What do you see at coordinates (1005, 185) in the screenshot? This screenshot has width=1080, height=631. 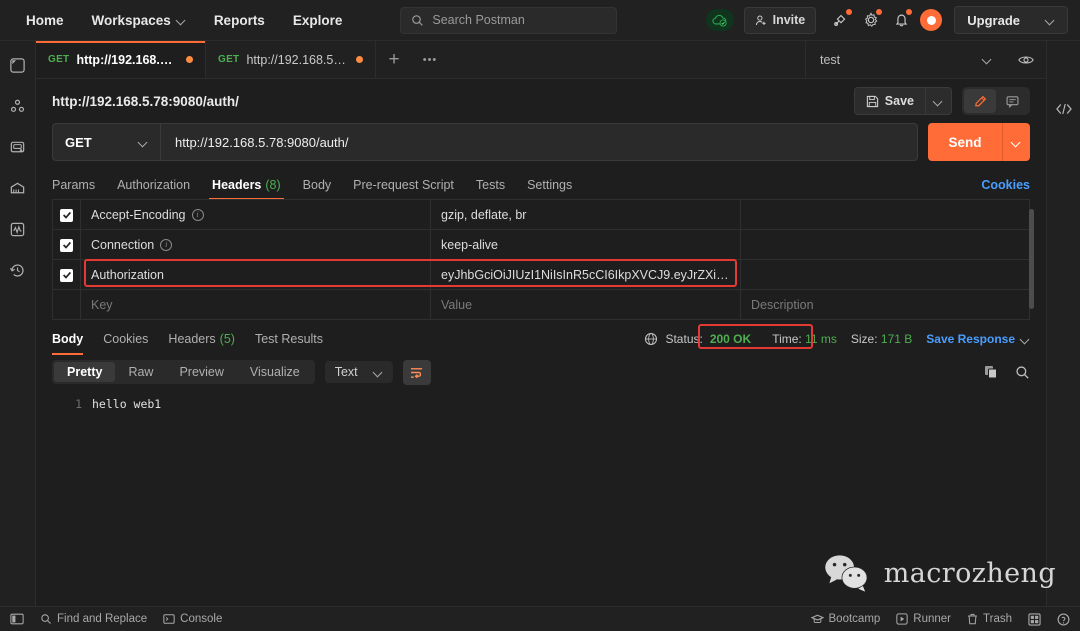 I see `cookies-link: Cookies` at bounding box center [1005, 185].